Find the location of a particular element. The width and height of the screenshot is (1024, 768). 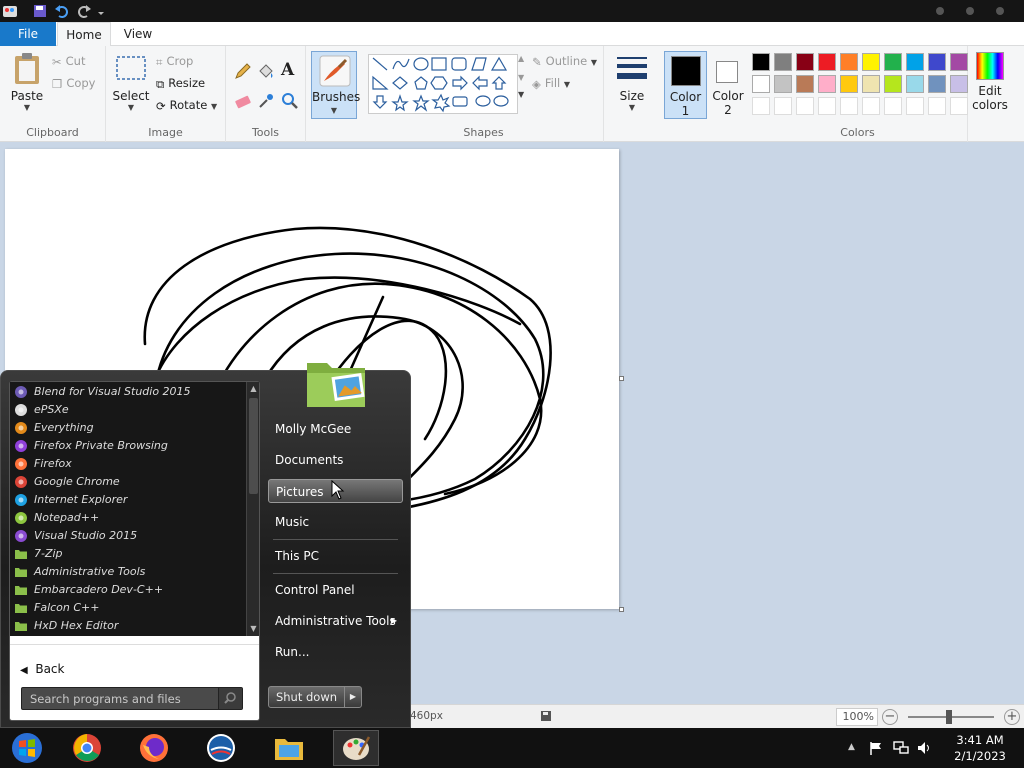

fill-bucket-icon is located at coordinates (266, 71).